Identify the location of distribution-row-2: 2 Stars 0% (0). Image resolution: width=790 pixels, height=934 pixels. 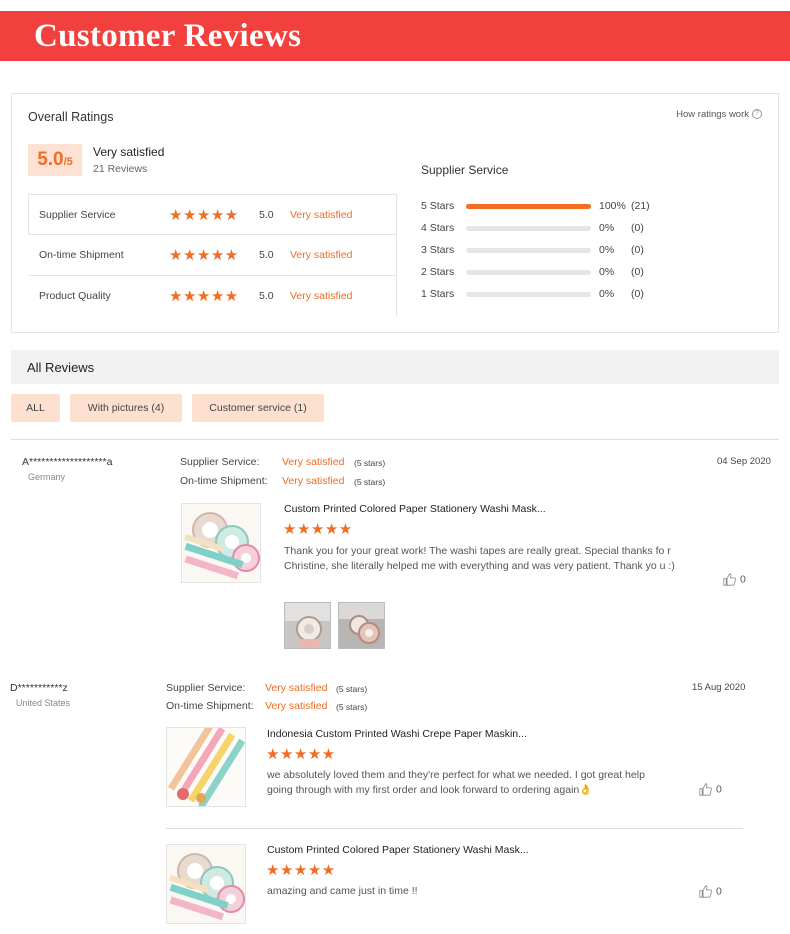
(591, 275).